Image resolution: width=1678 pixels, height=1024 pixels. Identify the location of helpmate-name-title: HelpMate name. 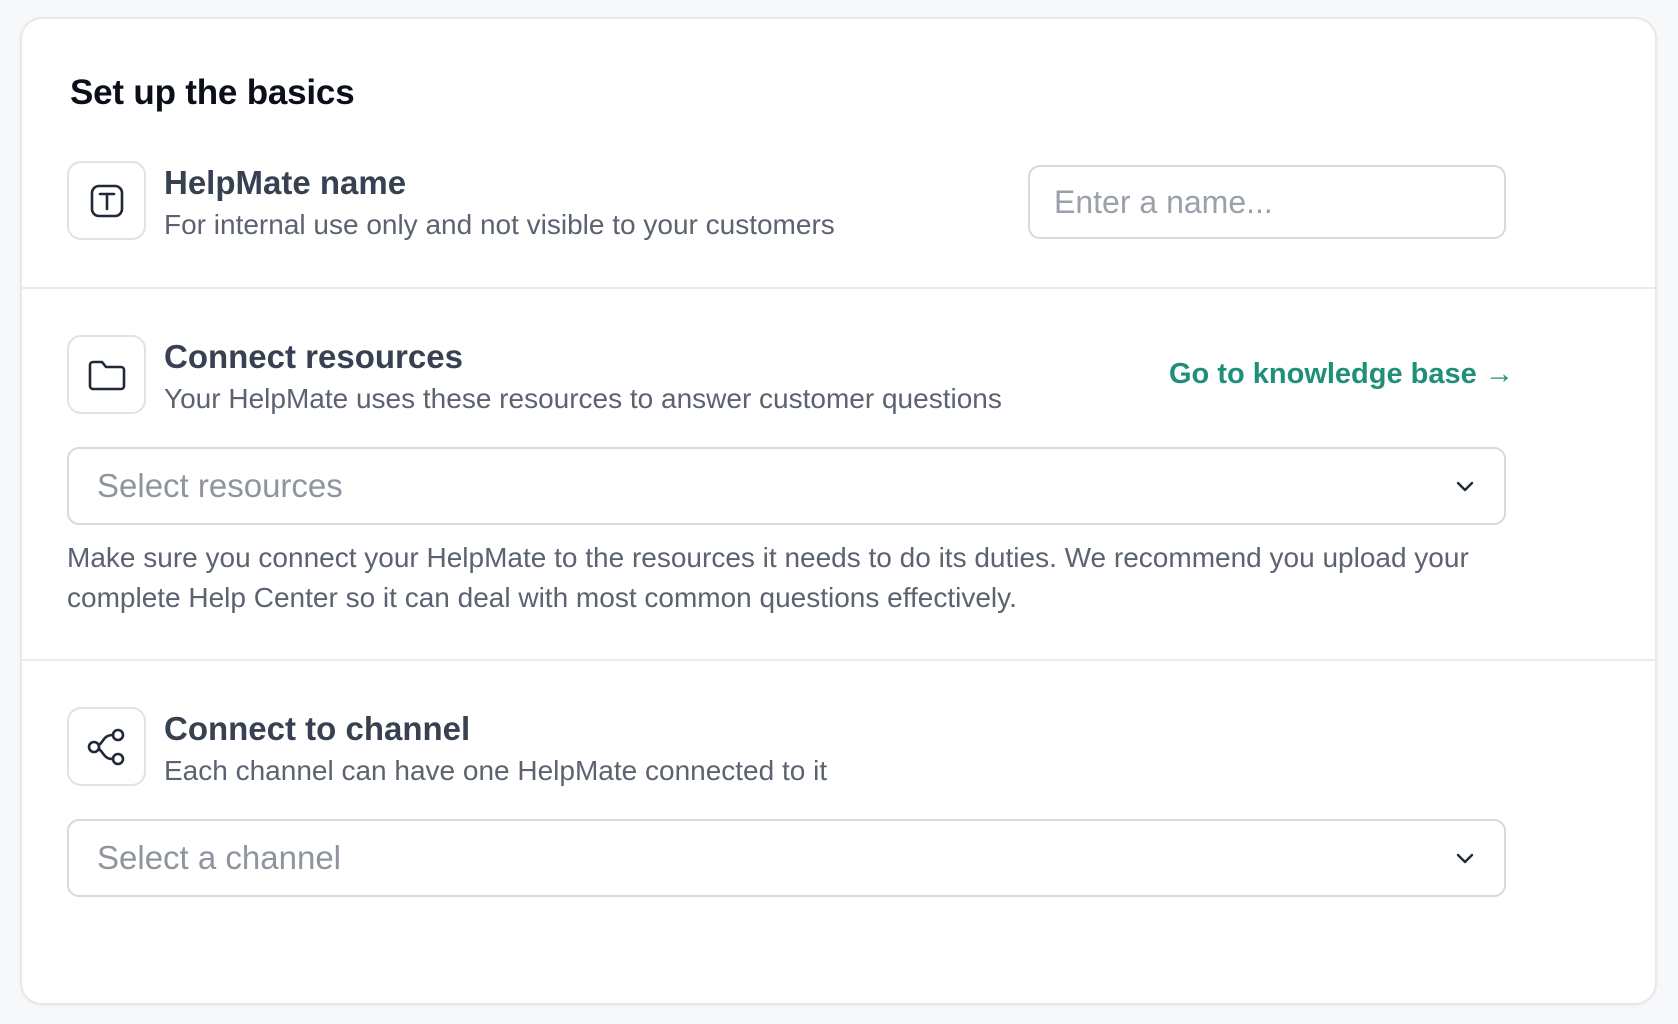
(285, 182).